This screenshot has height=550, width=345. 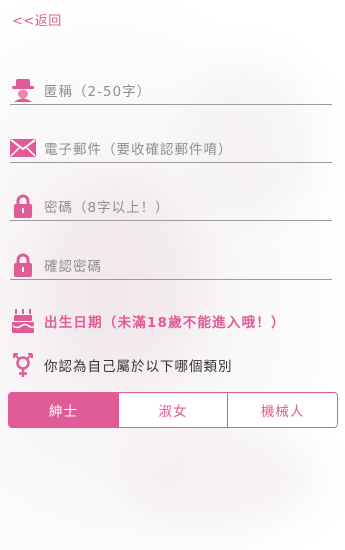 I want to click on background-blur, so click(x=220, y=480).